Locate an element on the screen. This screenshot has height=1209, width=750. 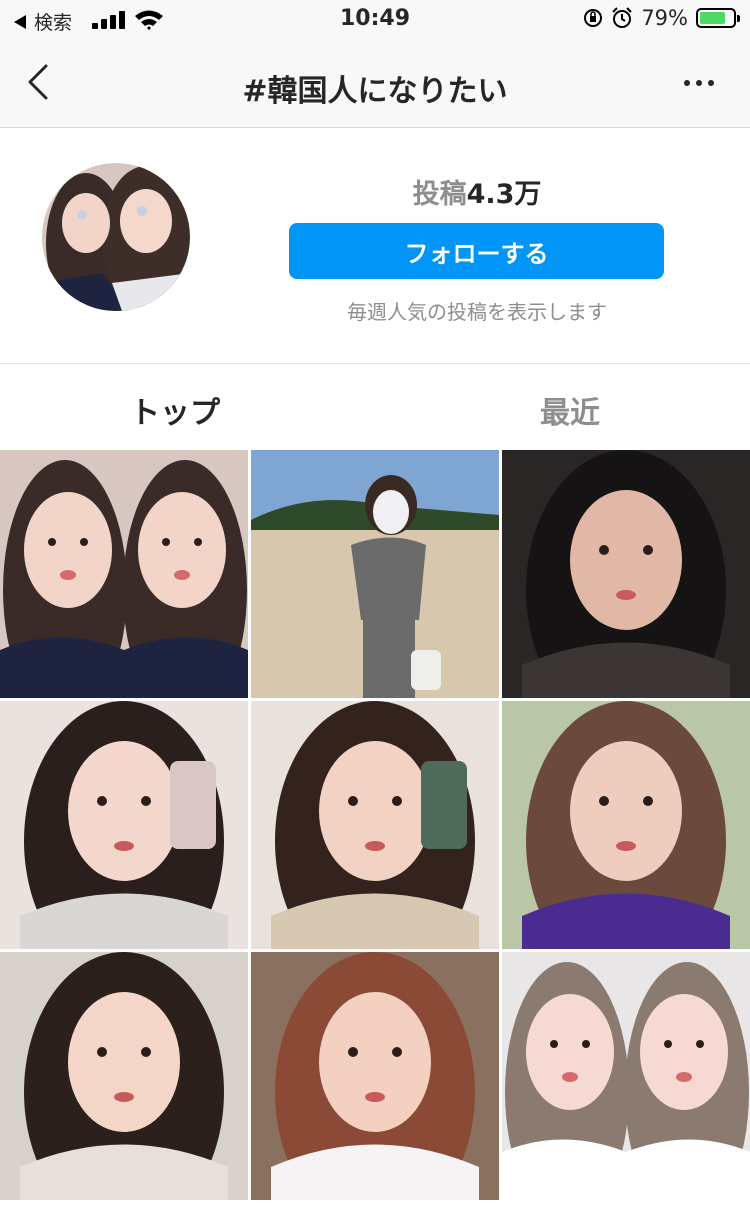
grid-post-two-girls-selfie-filter is located at coordinates (124, 574).